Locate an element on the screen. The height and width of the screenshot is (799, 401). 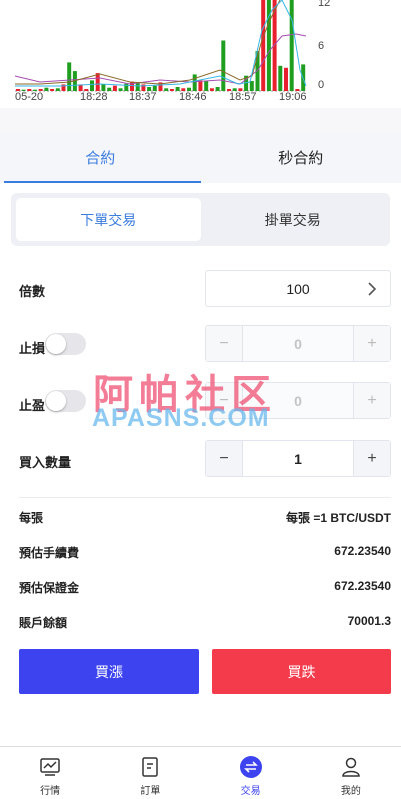
leverage-value: 100 is located at coordinates (298, 288).